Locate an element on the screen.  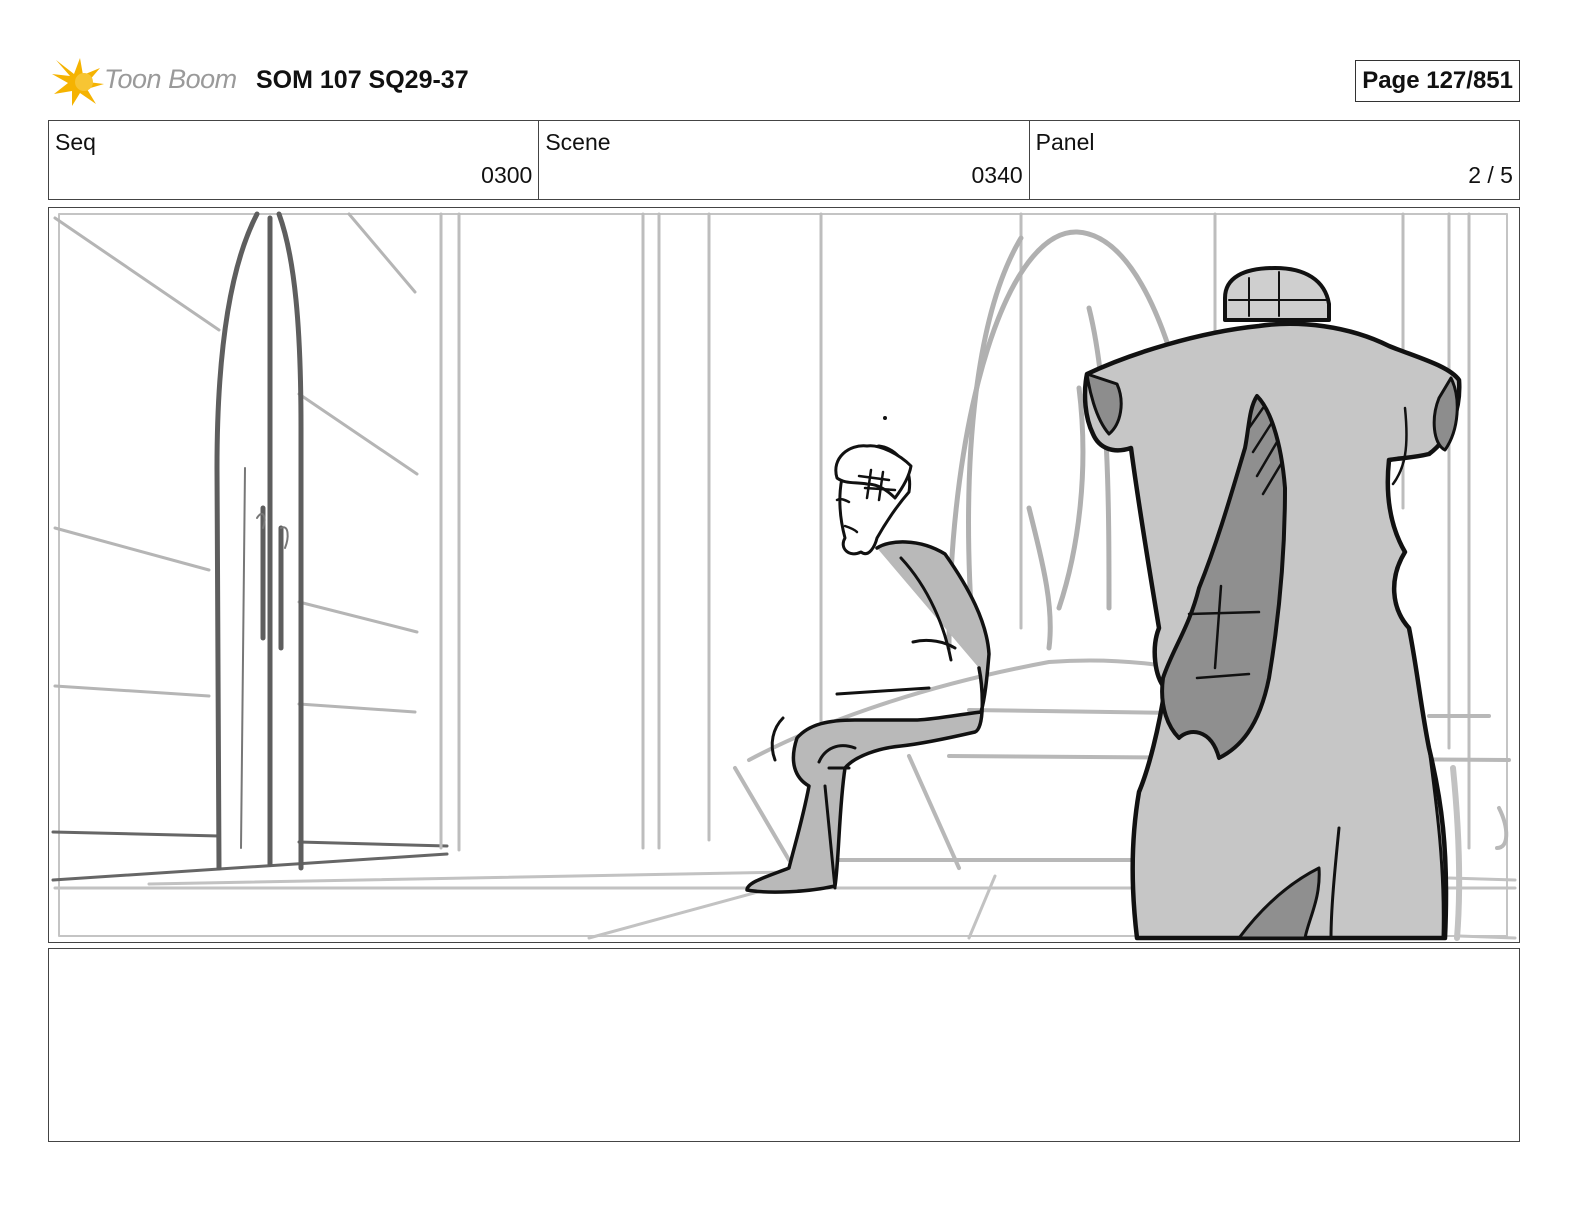
panel-info-bar: Seq 0300 Scene 0340 Panel 2 / 5 is located at coordinates (784, 160).